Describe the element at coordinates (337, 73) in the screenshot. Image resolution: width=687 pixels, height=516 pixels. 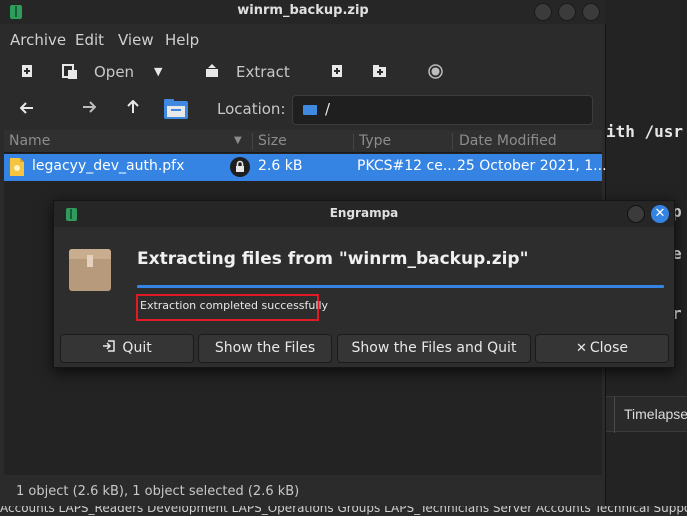
I see `add-files-icon` at that location.